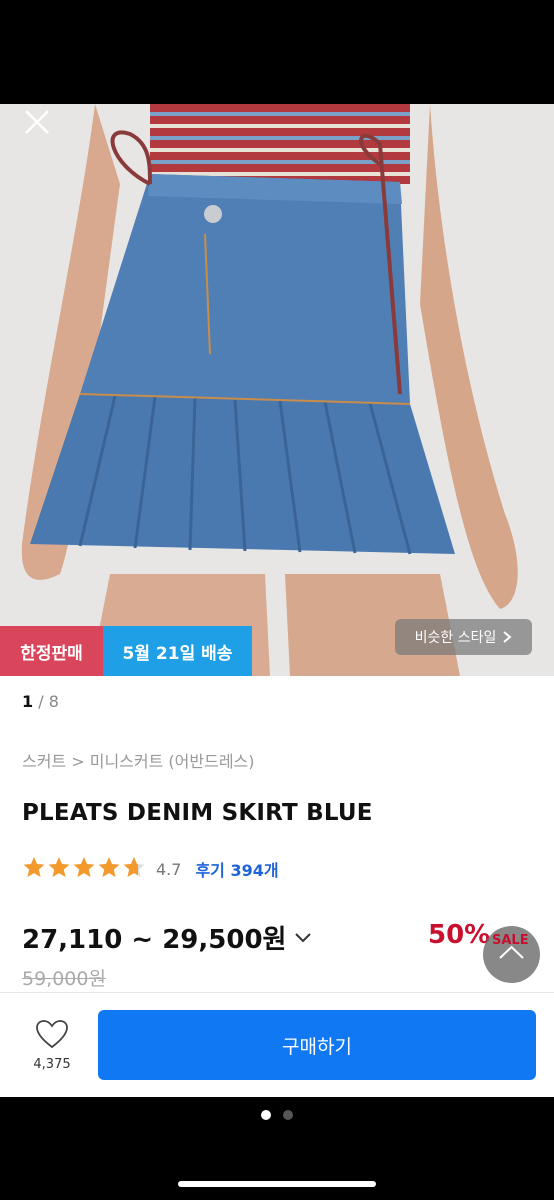 The height and width of the screenshot is (1200, 554). What do you see at coordinates (236, 869) in the screenshot?
I see `review-count-link: 후기 394개` at bounding box center [236, 869].